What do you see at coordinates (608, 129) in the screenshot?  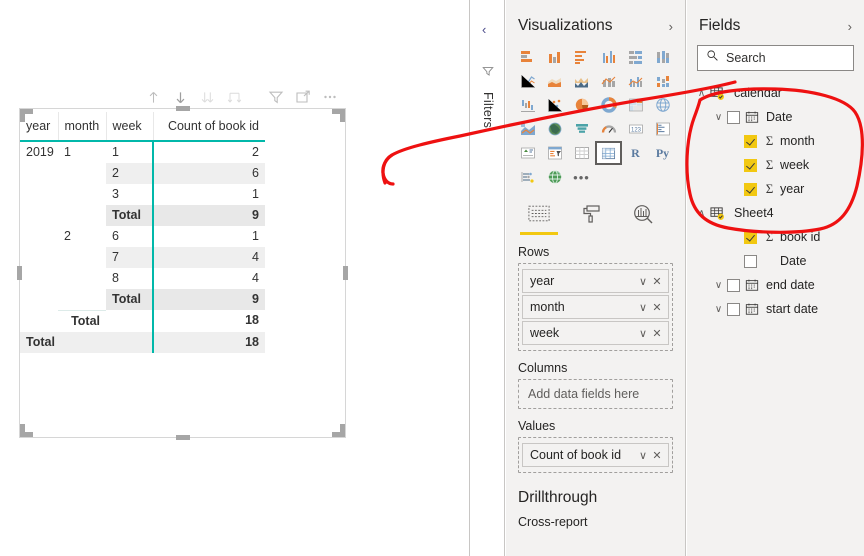 I see `gauge-icon` at bounding box center [608, 129].